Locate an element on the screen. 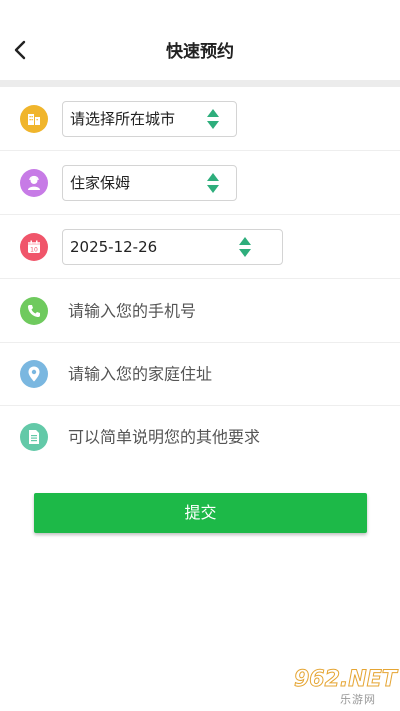  calendar-icon: 10 is located at coordinates (34, 246).